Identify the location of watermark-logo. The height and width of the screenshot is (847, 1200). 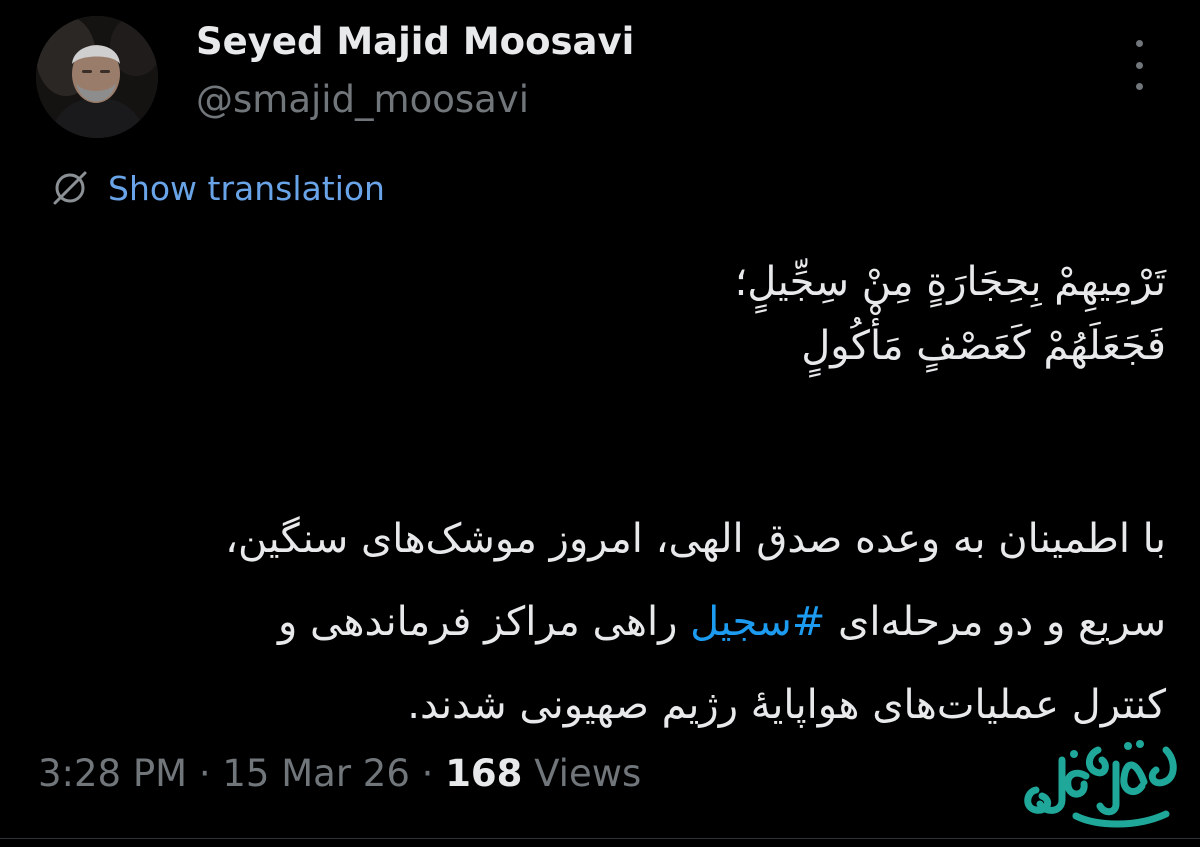
(1101, 785).